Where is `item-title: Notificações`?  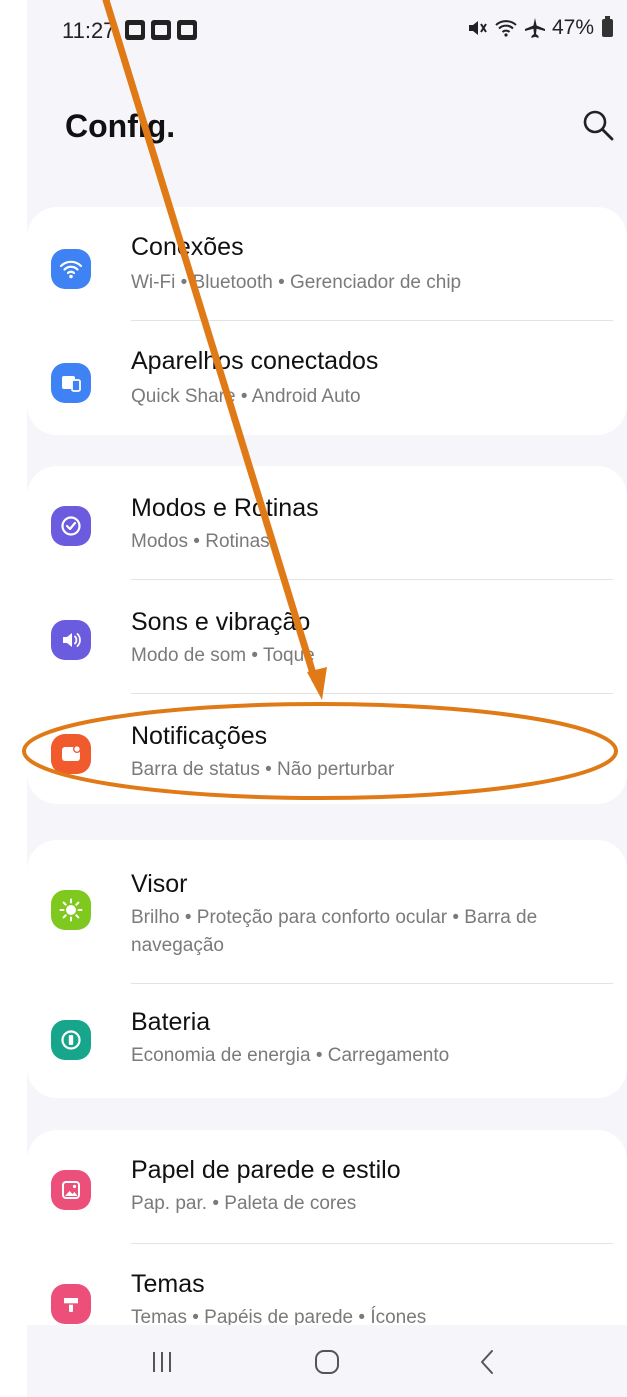
item-title: Notificações is located at coordinates (199, 736).